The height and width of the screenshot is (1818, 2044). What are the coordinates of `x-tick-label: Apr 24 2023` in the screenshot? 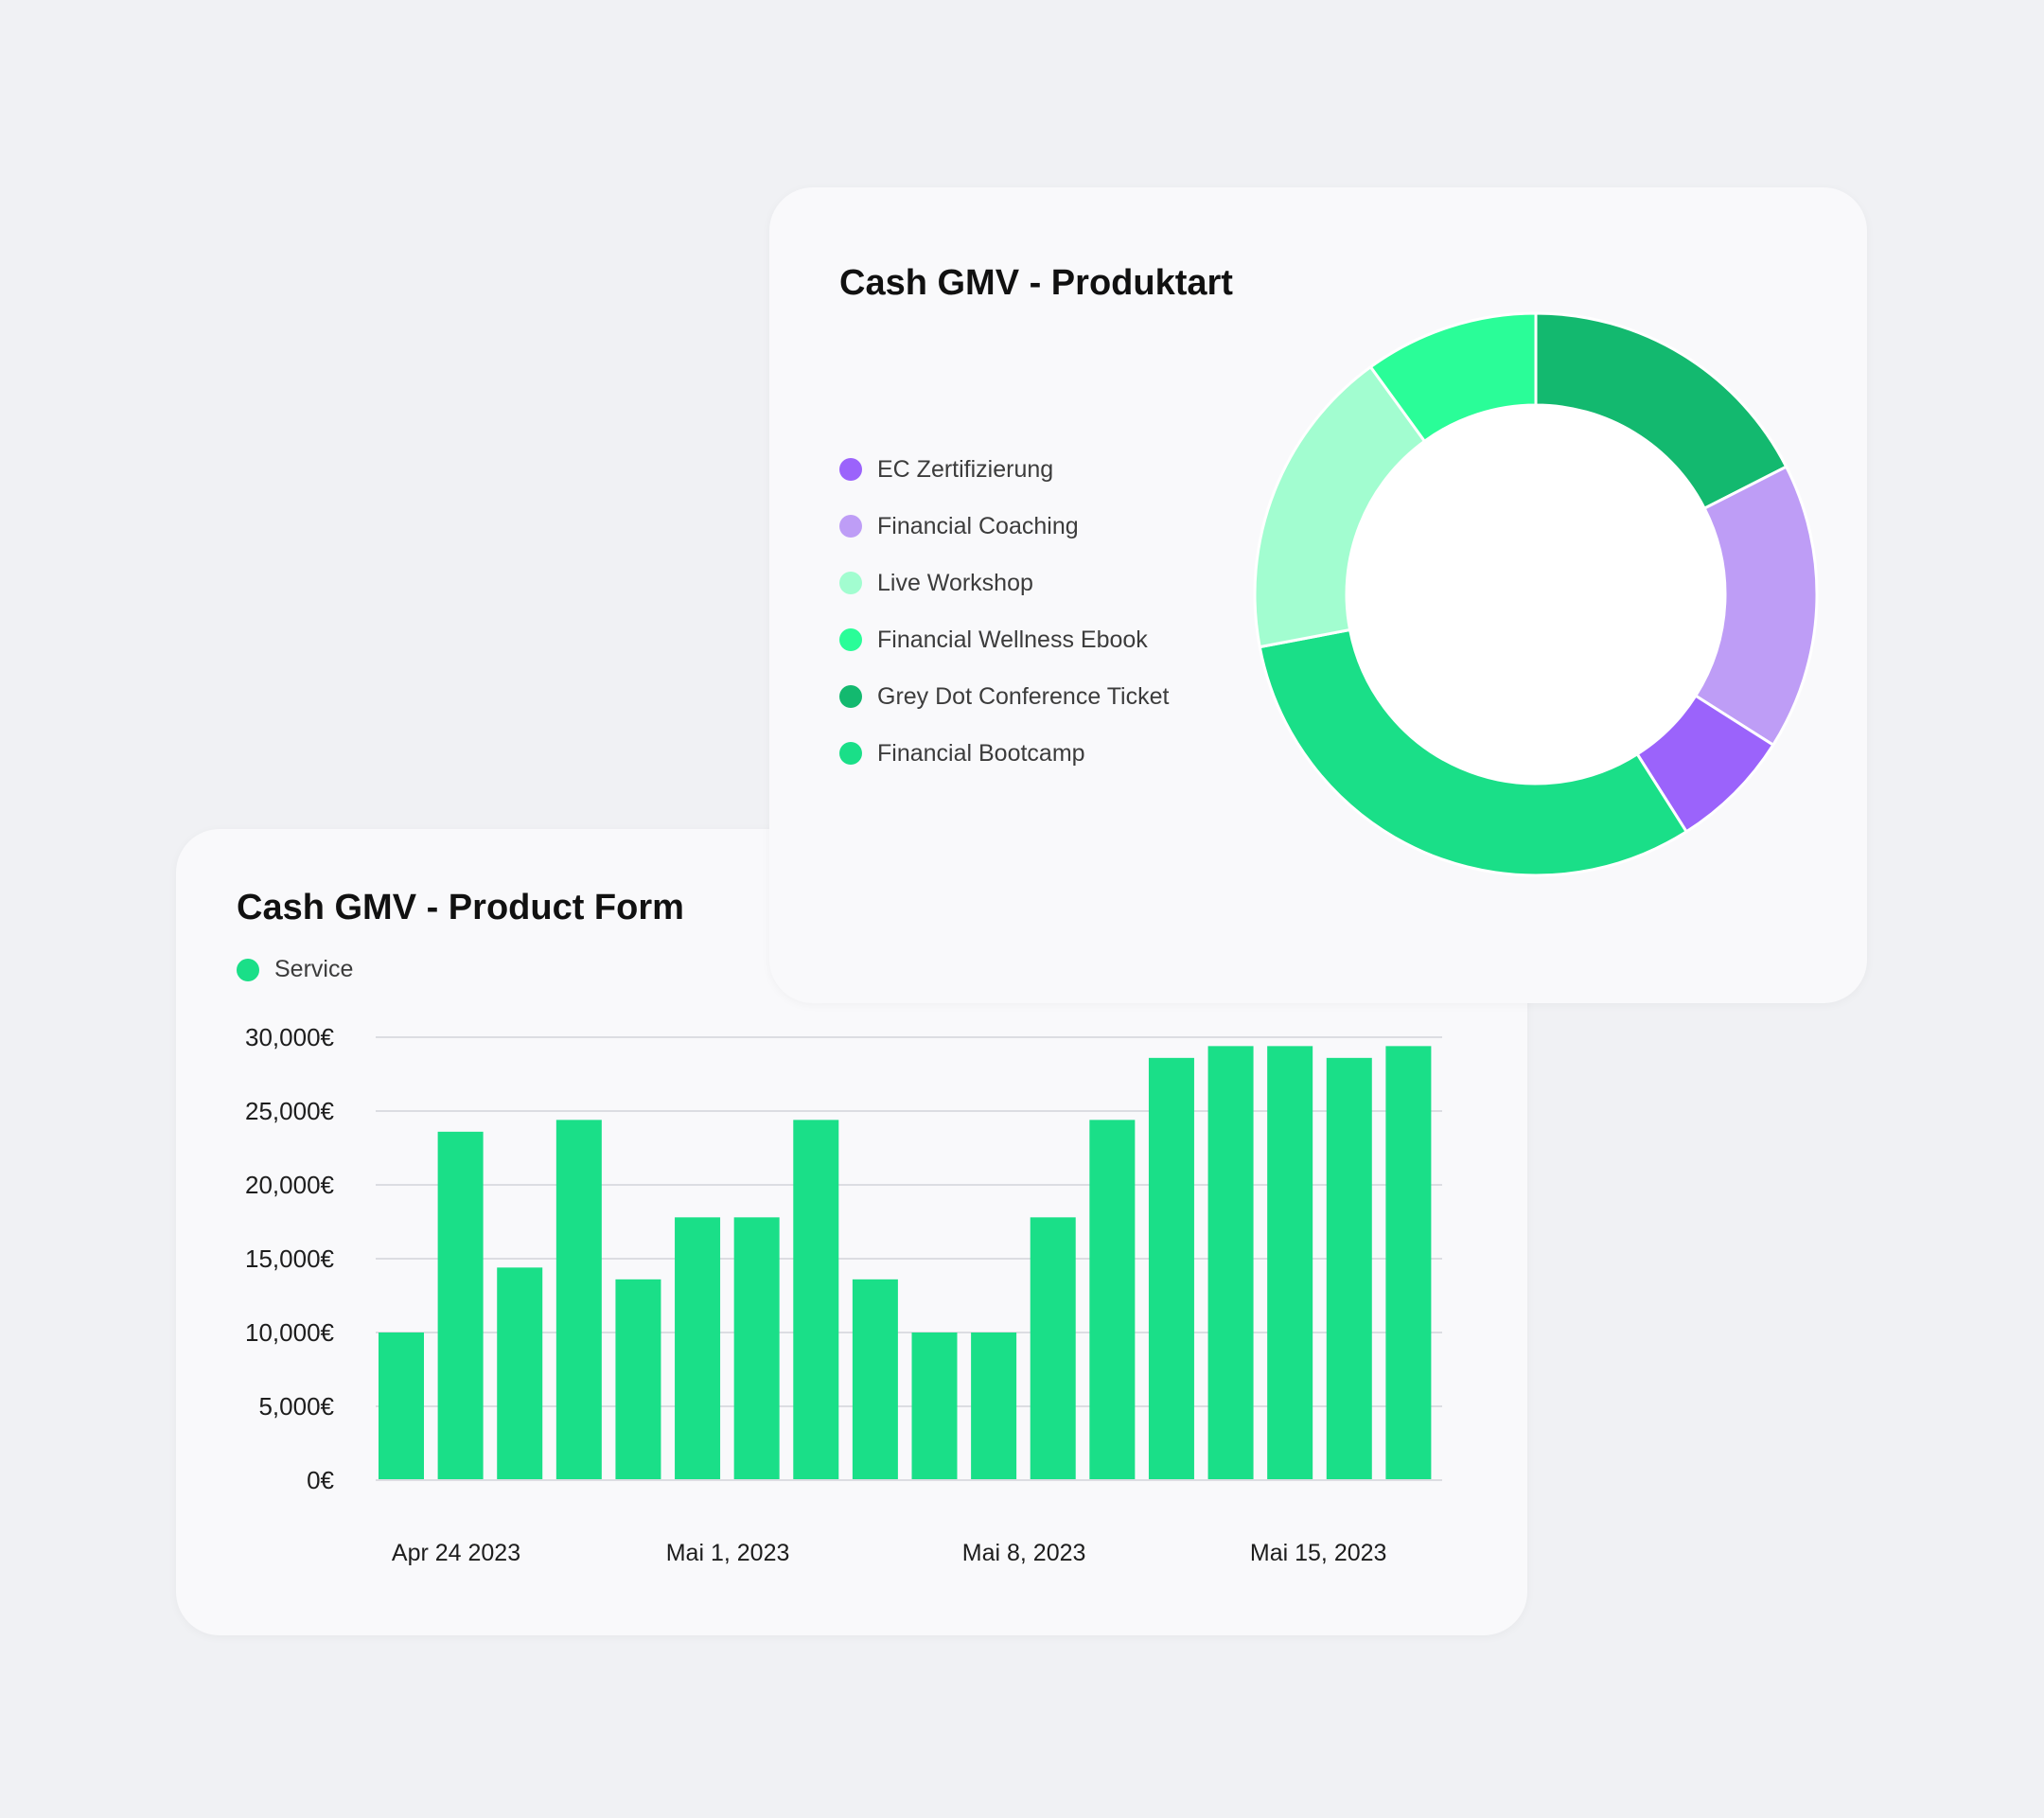 It's located at (456, 1553).